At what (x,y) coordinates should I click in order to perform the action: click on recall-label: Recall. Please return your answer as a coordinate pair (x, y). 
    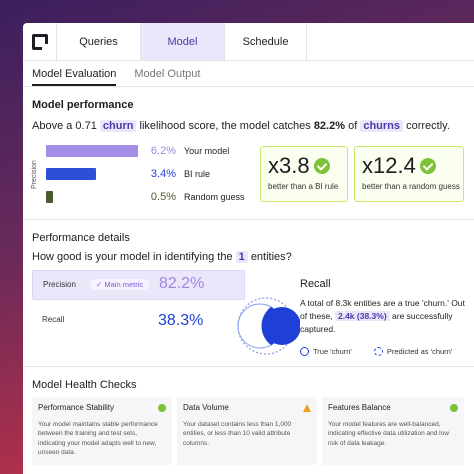
    Looking at the image, I should click on (53, 319).